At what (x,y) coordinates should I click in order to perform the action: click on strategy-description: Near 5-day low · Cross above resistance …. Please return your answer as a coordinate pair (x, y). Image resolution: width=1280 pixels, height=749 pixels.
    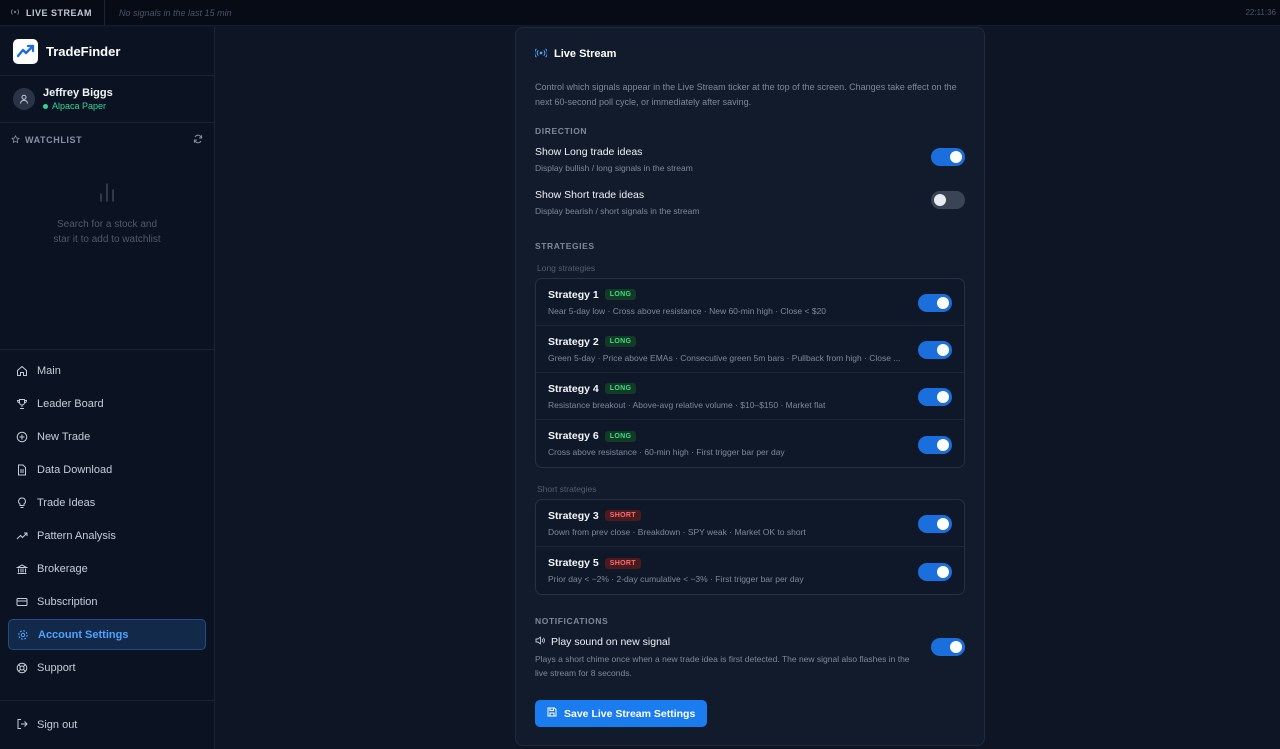
    Looking at the image, I should click on (687, 310).